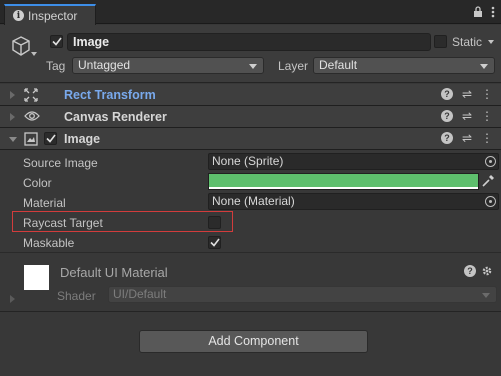 This screenshot has width=501, height=376. What do you see at coordinates (214, 222) in the screenshot?
I see `raycast-target-checkbox` at bounding box center [214, 222].